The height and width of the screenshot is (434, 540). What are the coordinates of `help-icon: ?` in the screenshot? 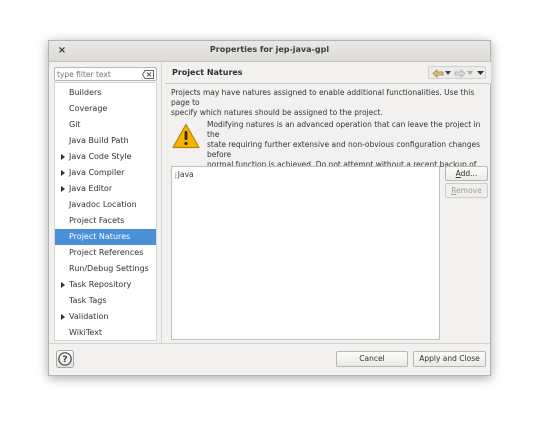 It's located at (65, 359).